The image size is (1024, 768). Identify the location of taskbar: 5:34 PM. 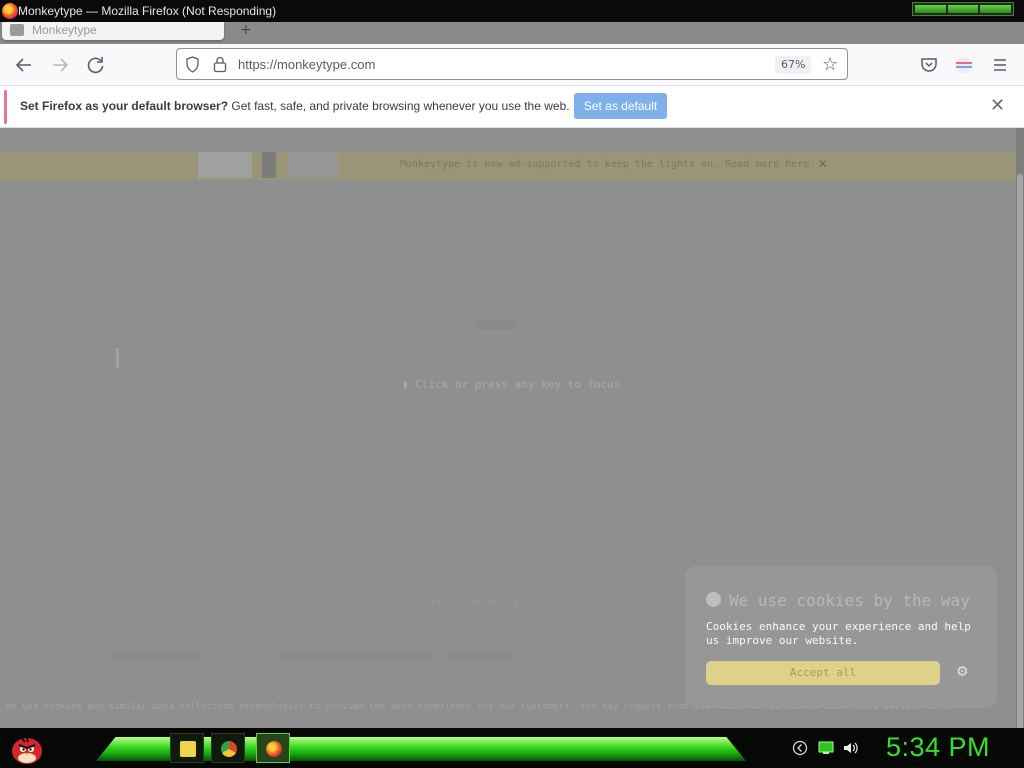
(512, 748).